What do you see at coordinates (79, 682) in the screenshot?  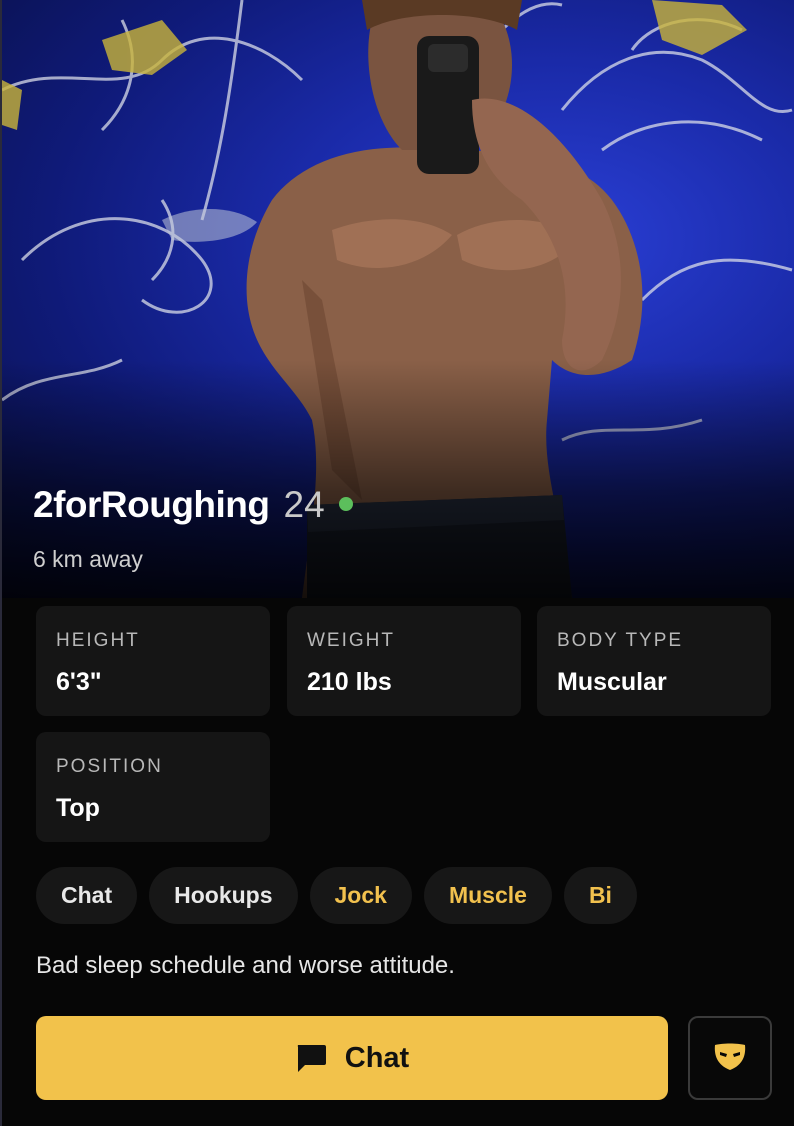 I see `stat-value: 6'3"` at bounding box center [79, 682].